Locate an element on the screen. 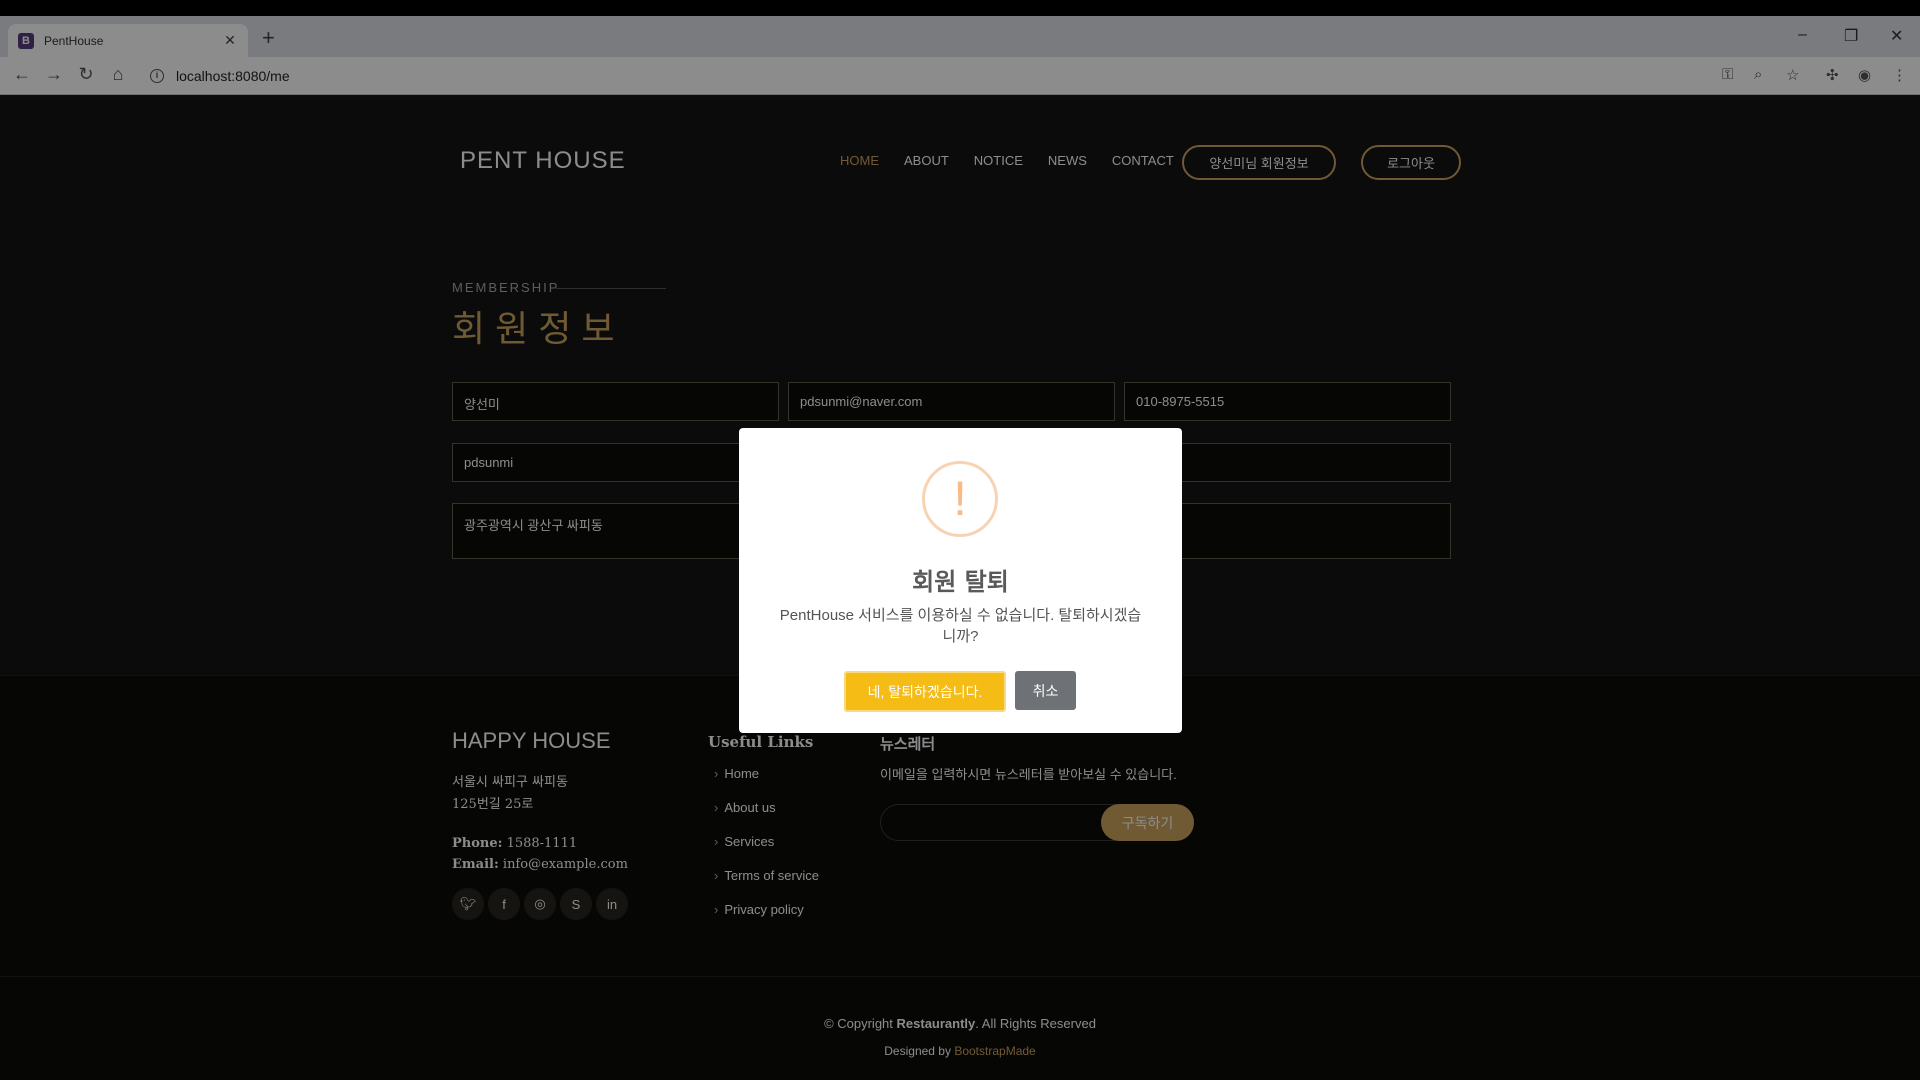 This screenshot has height=1080, width=1920. dialog-message: PentHouse 서비스를 이용하실 수 없습니다. 탈퇴하시겠습니까? is located at coordinates (960, 626).